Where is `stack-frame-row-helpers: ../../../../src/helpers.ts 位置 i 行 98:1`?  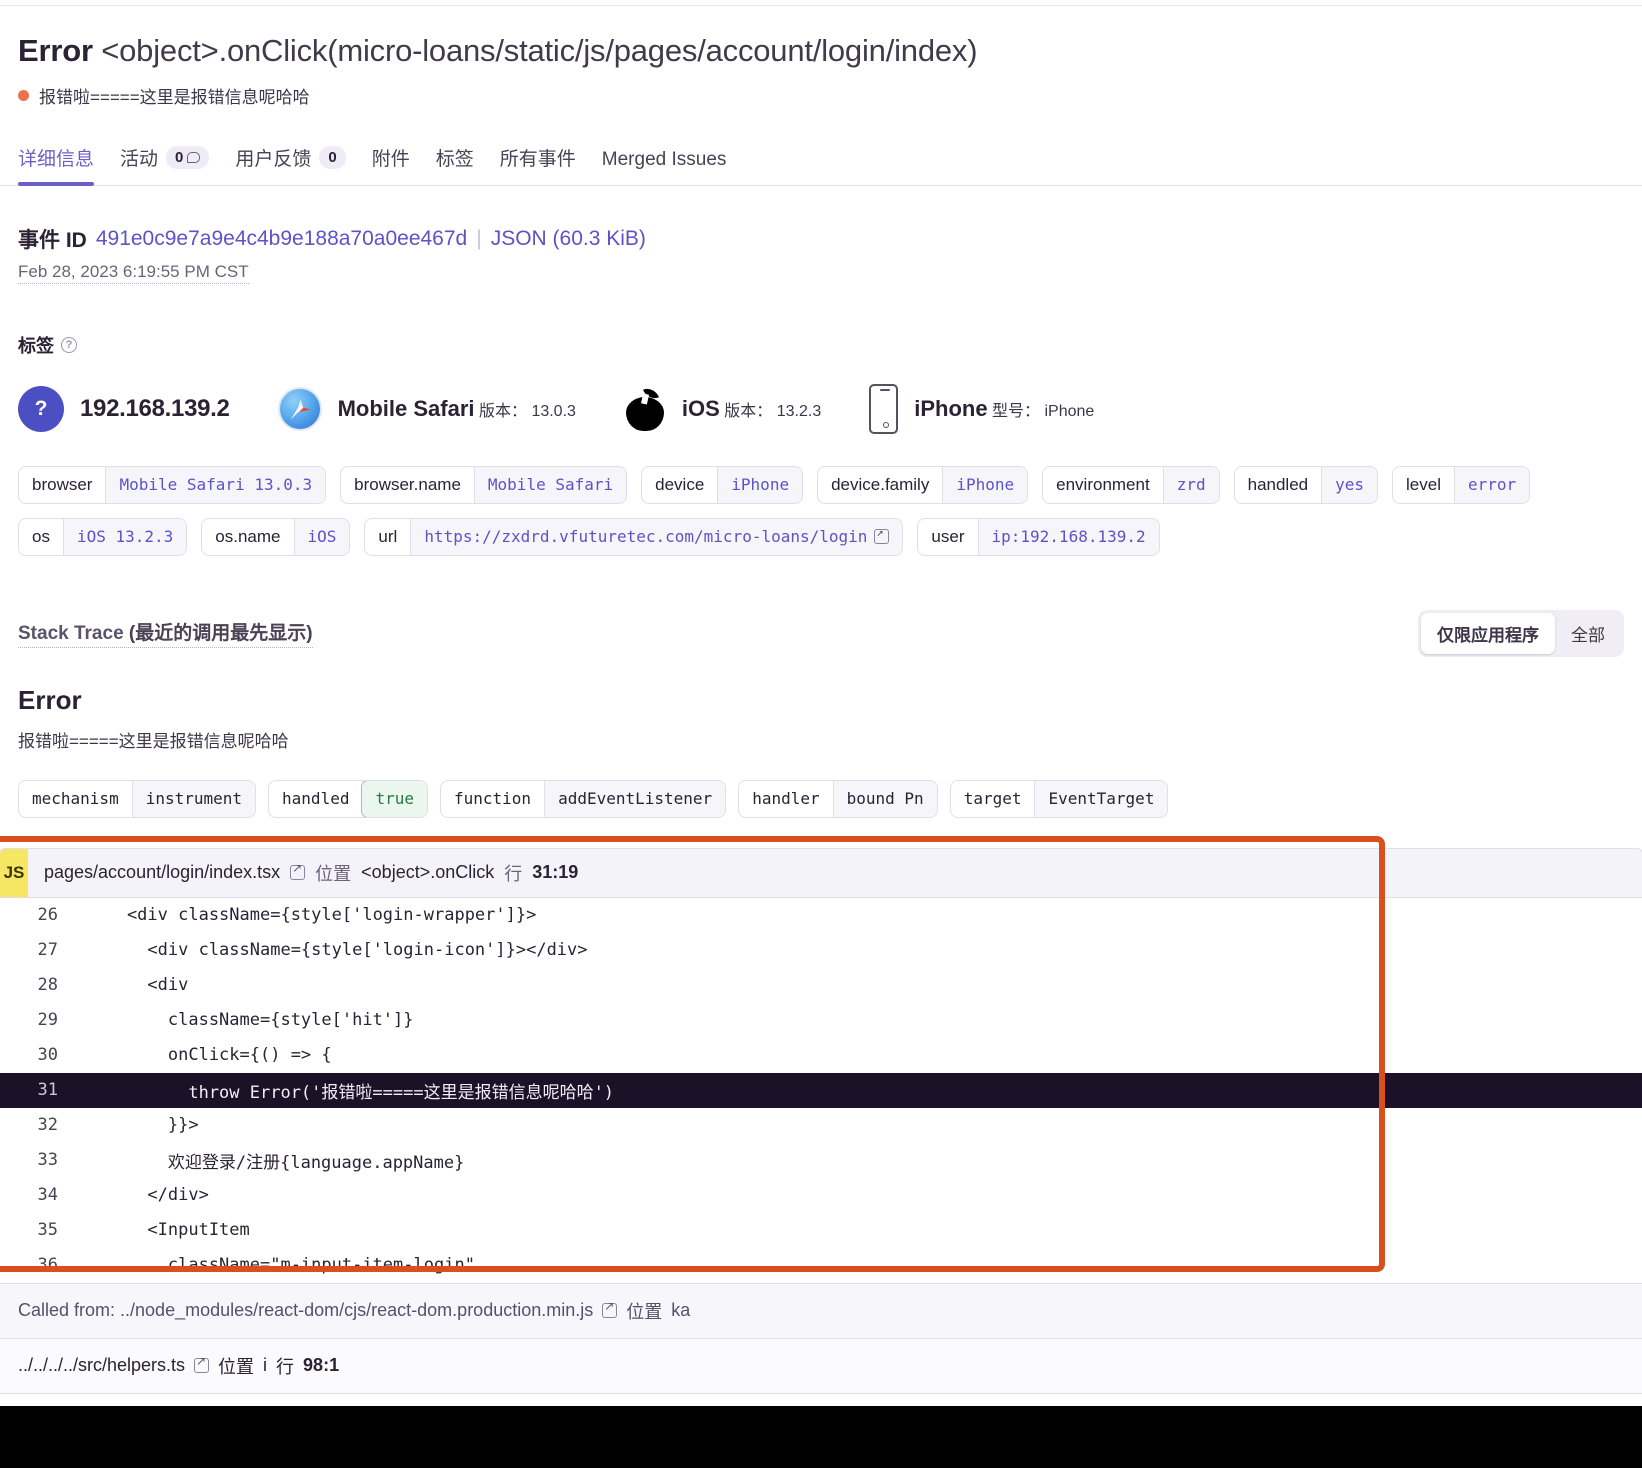
stack-frame-row-helpers: ../../../../src/helpers.ts 位置 i 行 98:1 is located at coordinates (821, 1365).